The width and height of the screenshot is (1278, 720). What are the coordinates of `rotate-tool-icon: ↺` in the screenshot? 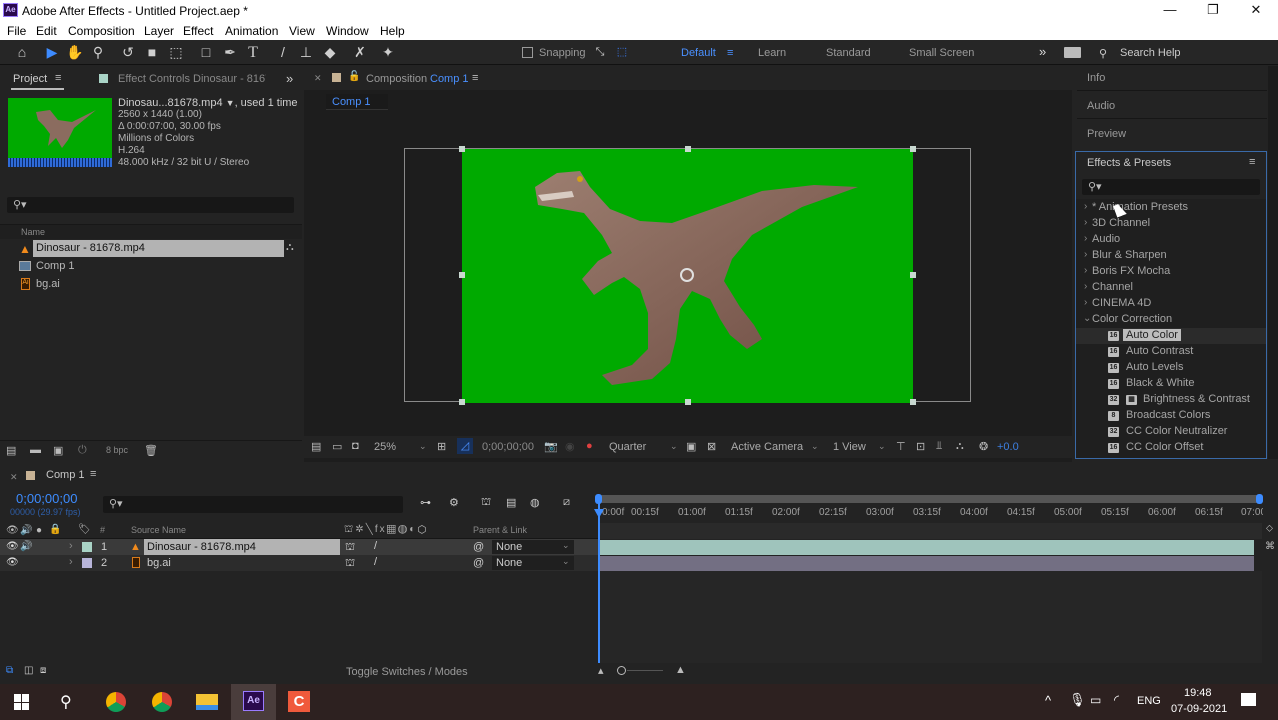 It's located at (128, 52).